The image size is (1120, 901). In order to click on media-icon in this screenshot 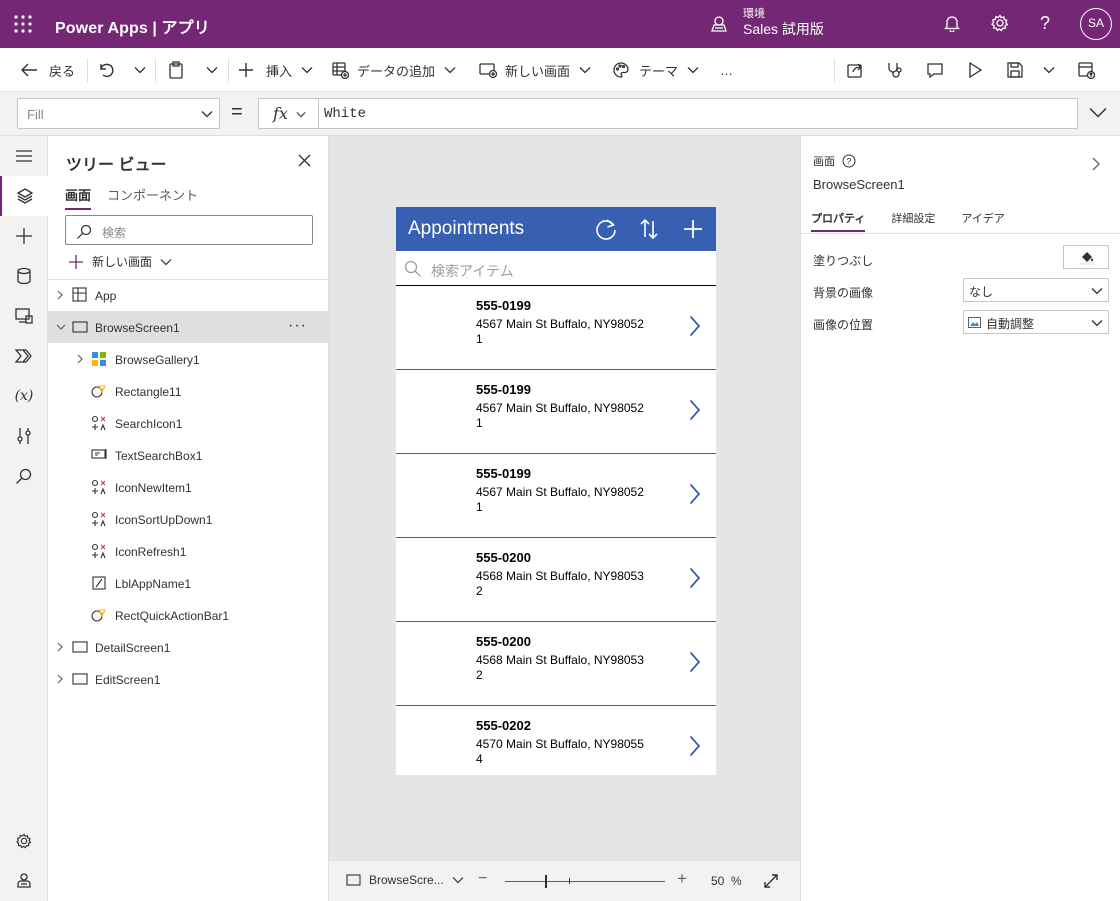, I will do `click(24, 316)`.